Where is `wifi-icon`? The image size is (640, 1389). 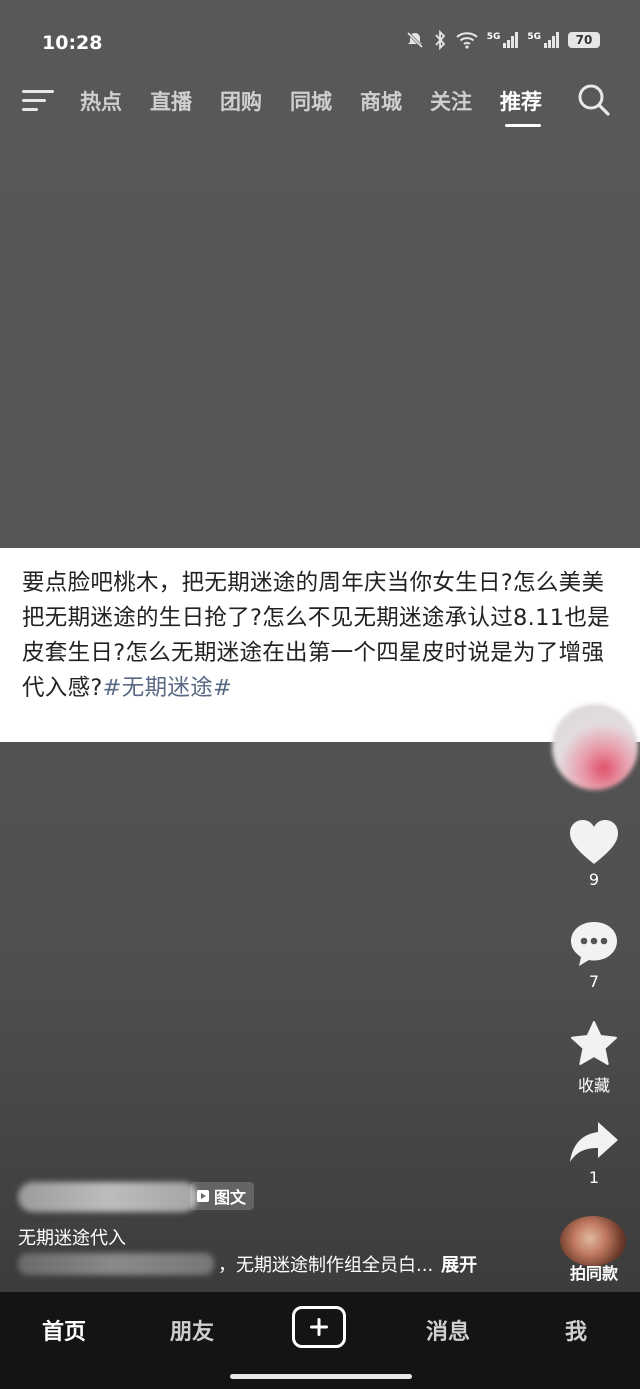
wifi-icon is located at coordinates (467, 40).